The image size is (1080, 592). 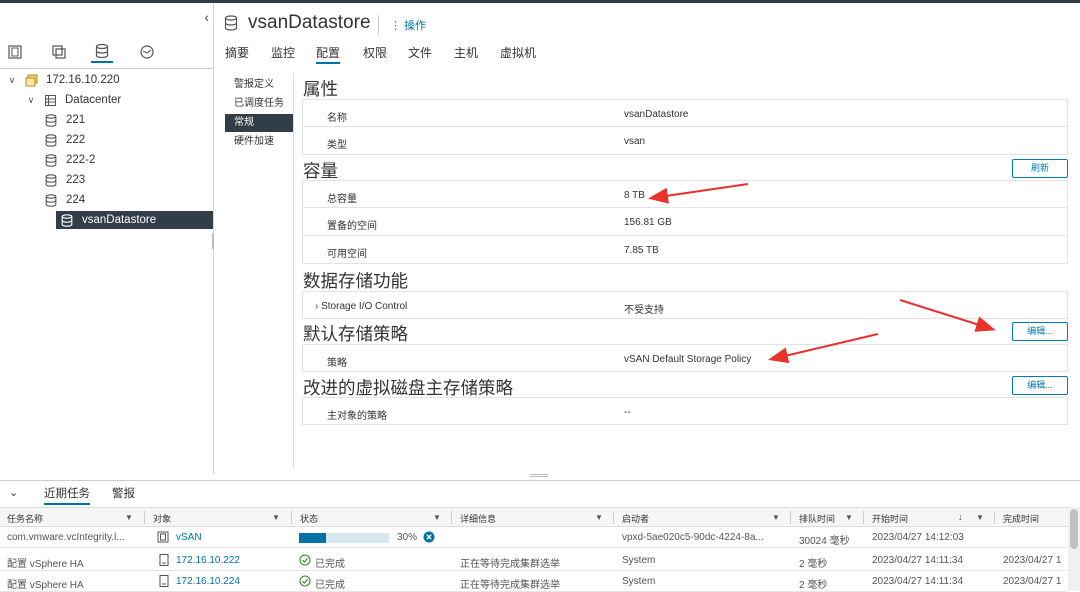 What do you see at coordinates (420, 54) in the screenshot?
I see `tab-4: 文件` at bounding box center [420, 54].